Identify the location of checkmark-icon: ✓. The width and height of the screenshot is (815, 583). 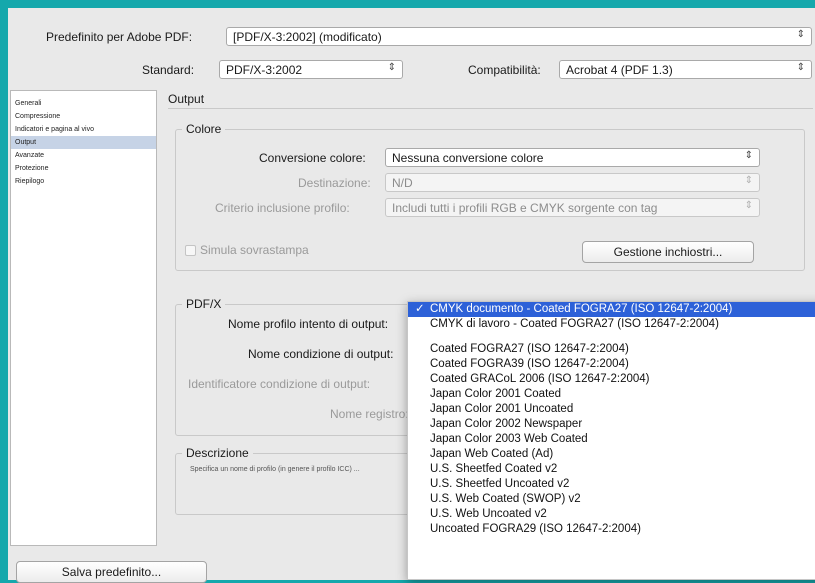
(420, 309).